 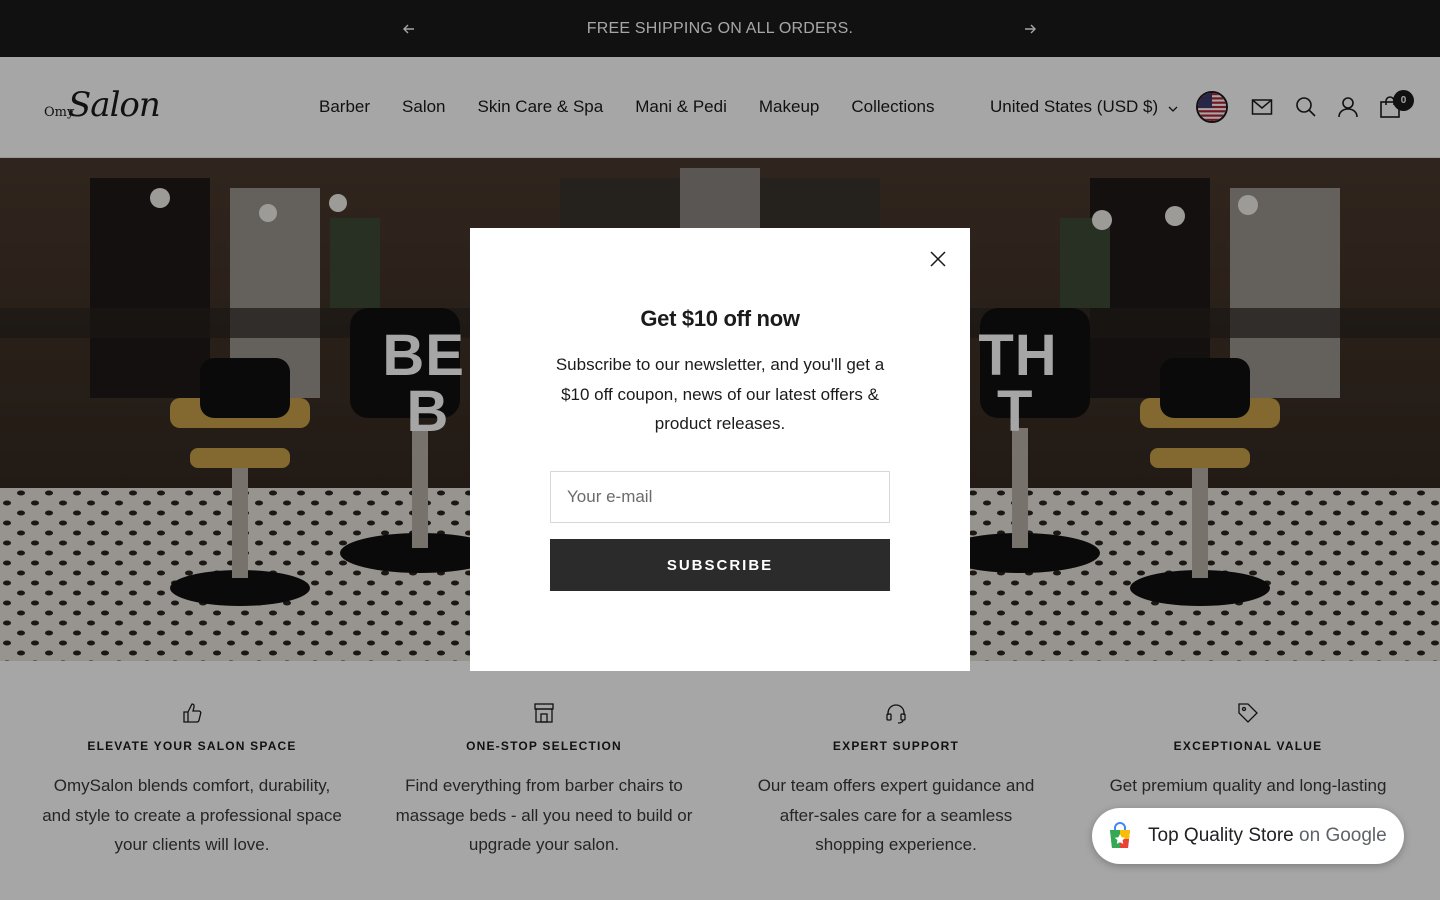 What do you see at coordinates (1343, 835) in the screenshot?
I see `badge-suffix: on Google` at bounding box center [1343, 835].